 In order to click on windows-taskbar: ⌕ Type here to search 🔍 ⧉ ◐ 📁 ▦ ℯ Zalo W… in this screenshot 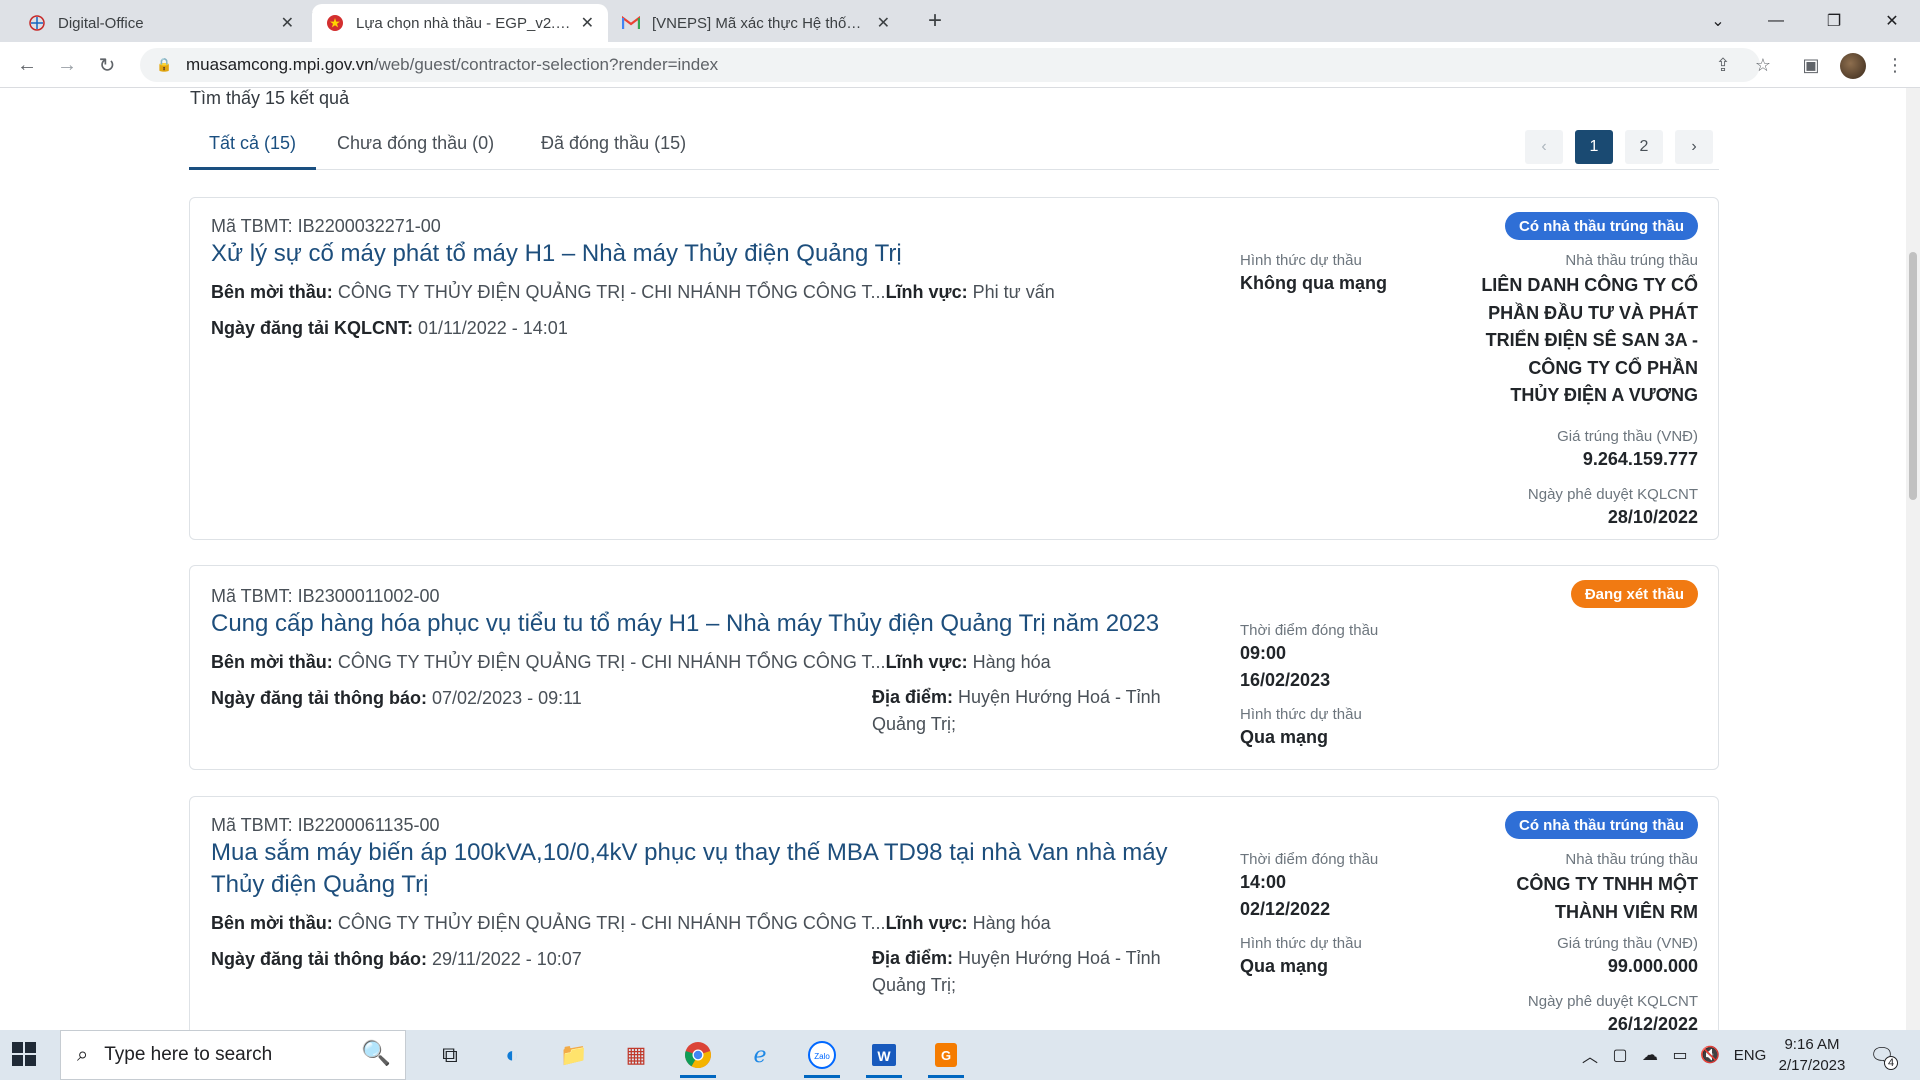, I will do `click(960, 1055)`.